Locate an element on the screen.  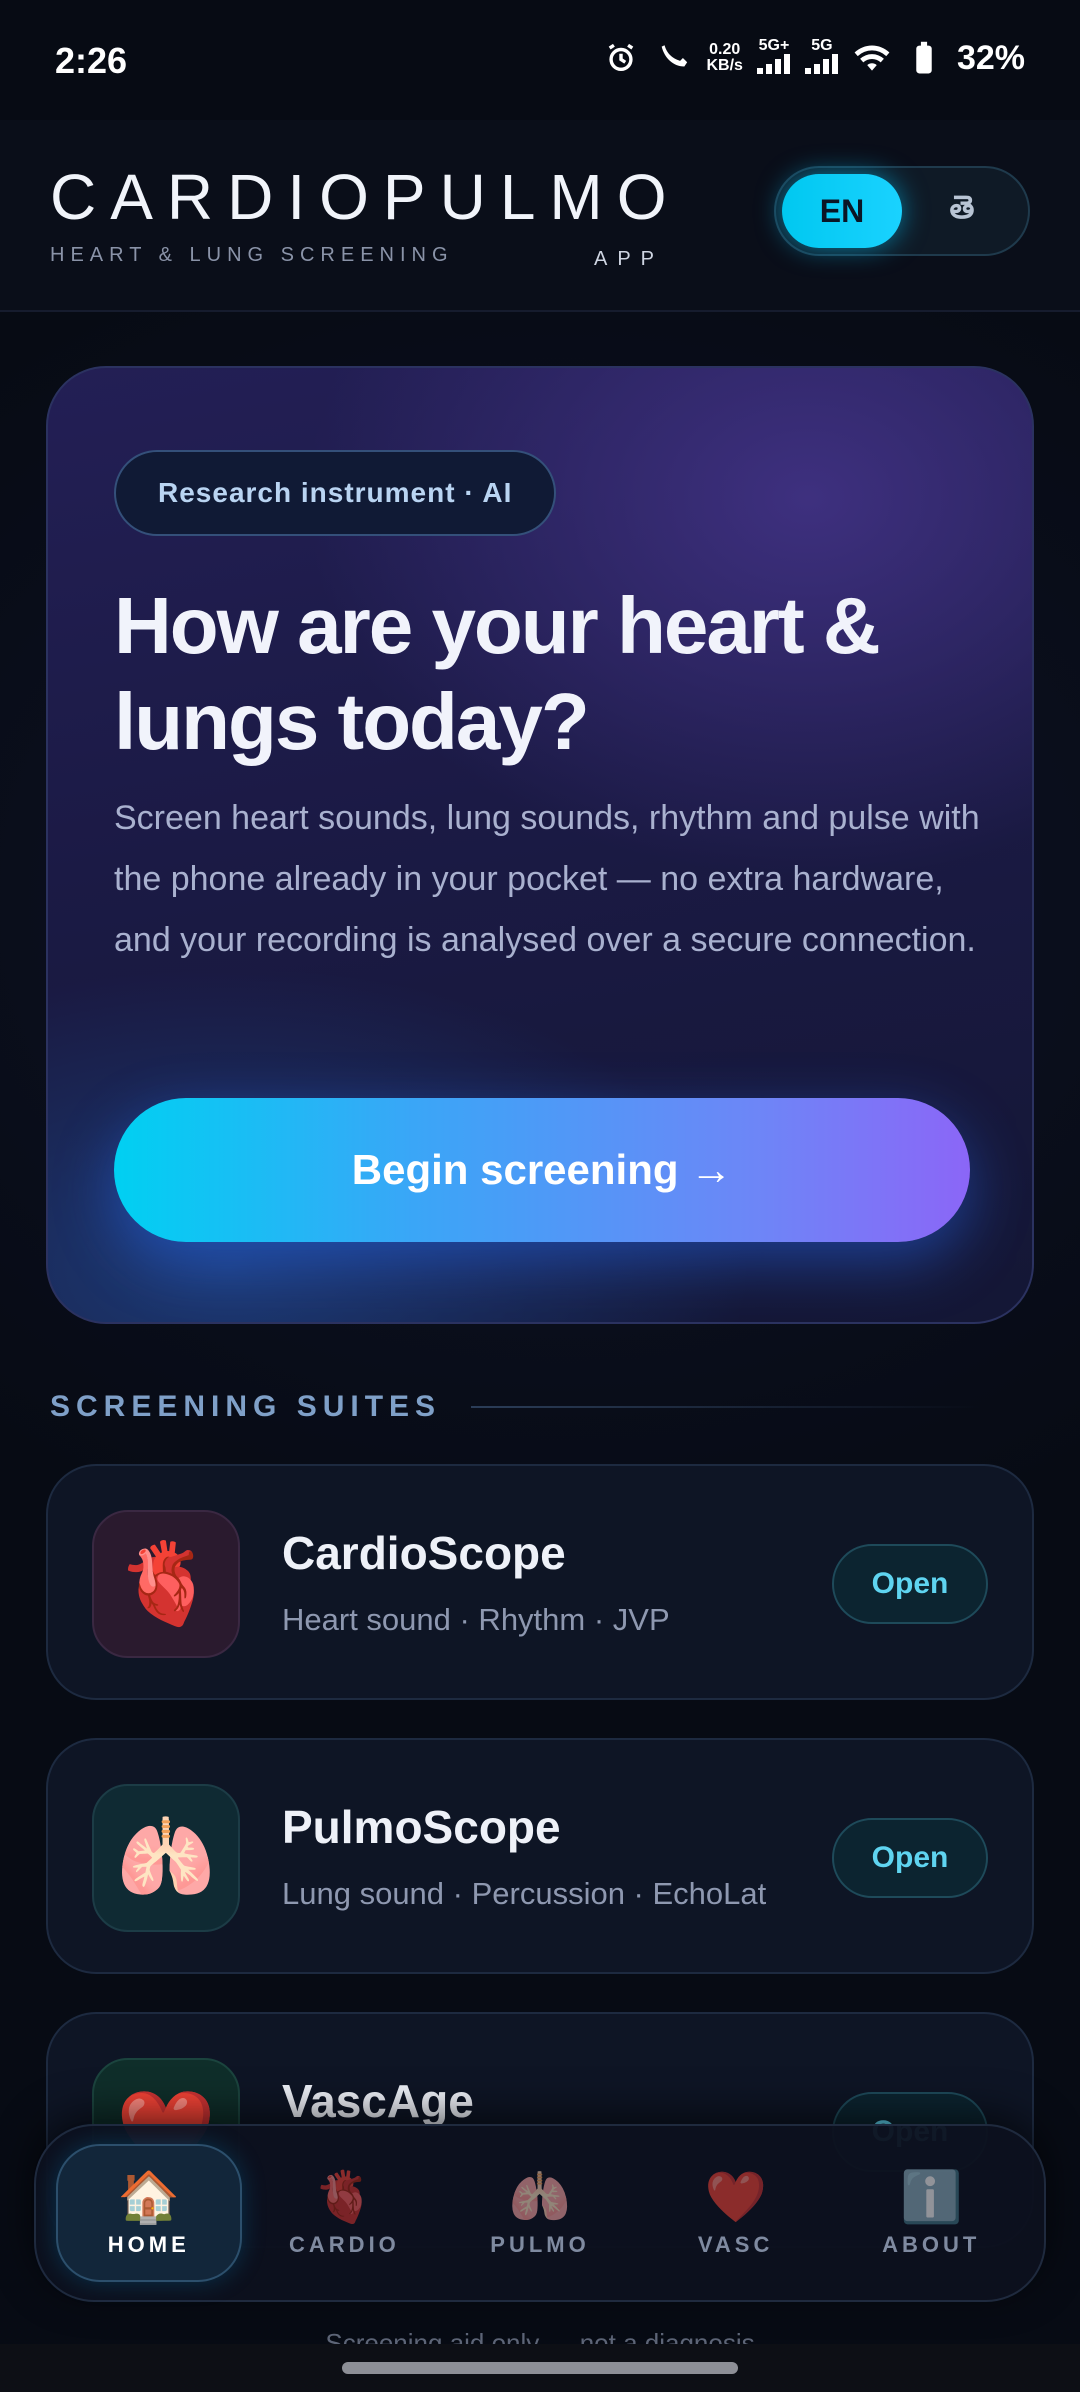
home-icon: 🏠 is located at coordinates (148, 2197).